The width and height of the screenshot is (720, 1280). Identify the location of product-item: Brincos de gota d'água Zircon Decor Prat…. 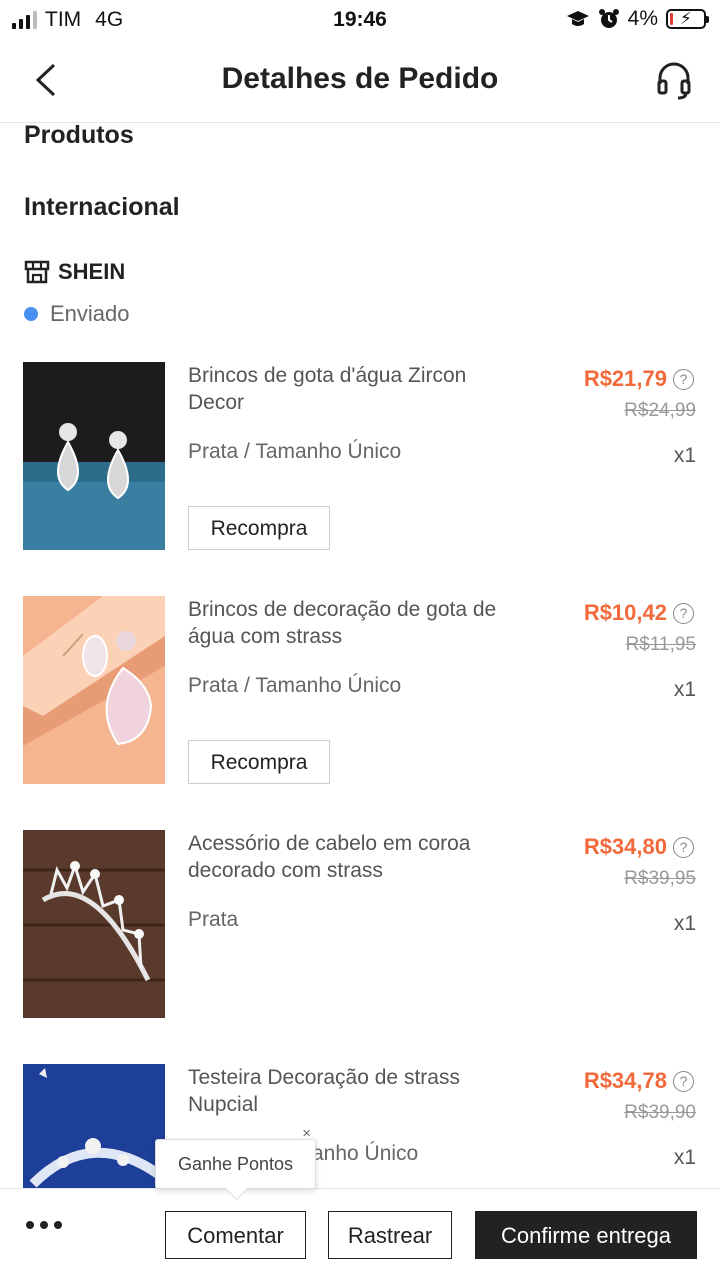
(360, 457).